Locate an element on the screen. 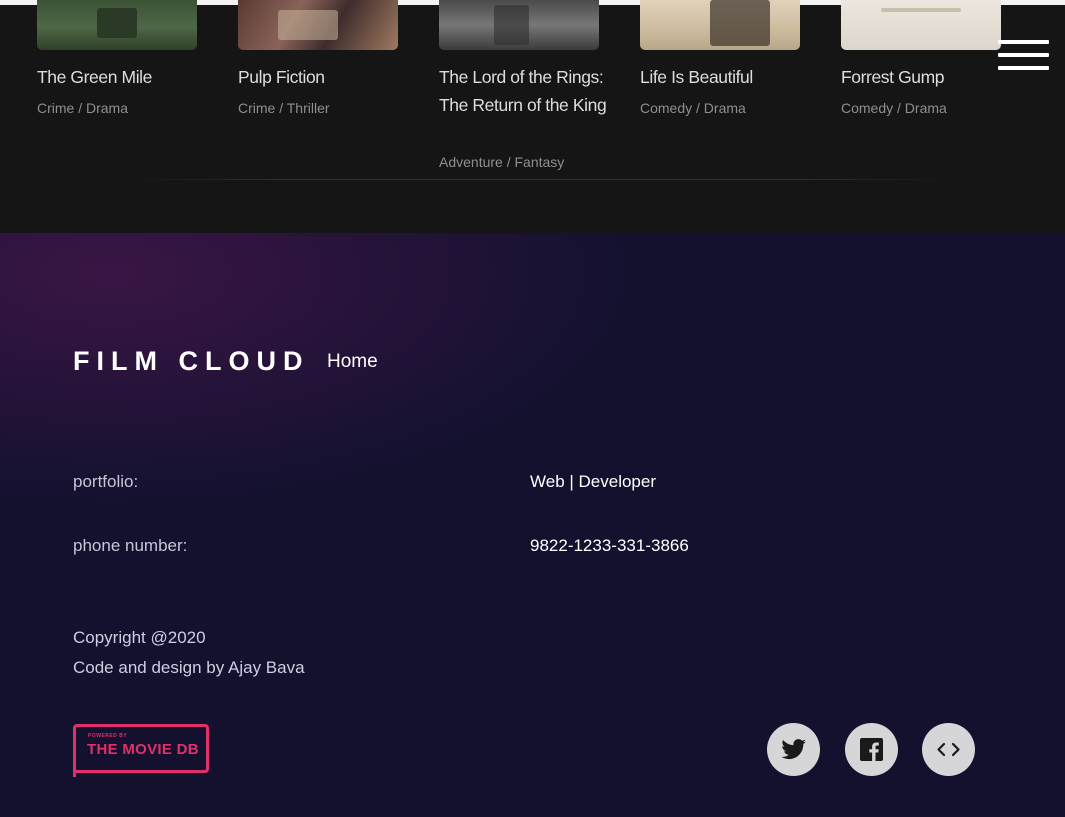 This screenshot has height=817, width=1065. code-icon is located at coordinates (948, 749).